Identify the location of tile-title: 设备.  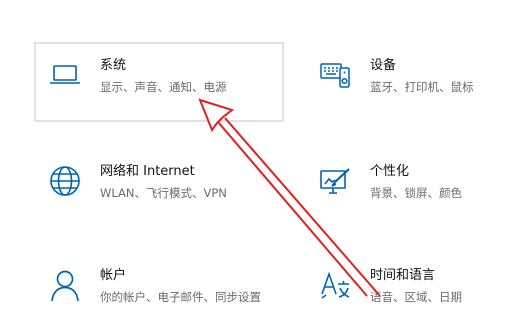
(383, 65).